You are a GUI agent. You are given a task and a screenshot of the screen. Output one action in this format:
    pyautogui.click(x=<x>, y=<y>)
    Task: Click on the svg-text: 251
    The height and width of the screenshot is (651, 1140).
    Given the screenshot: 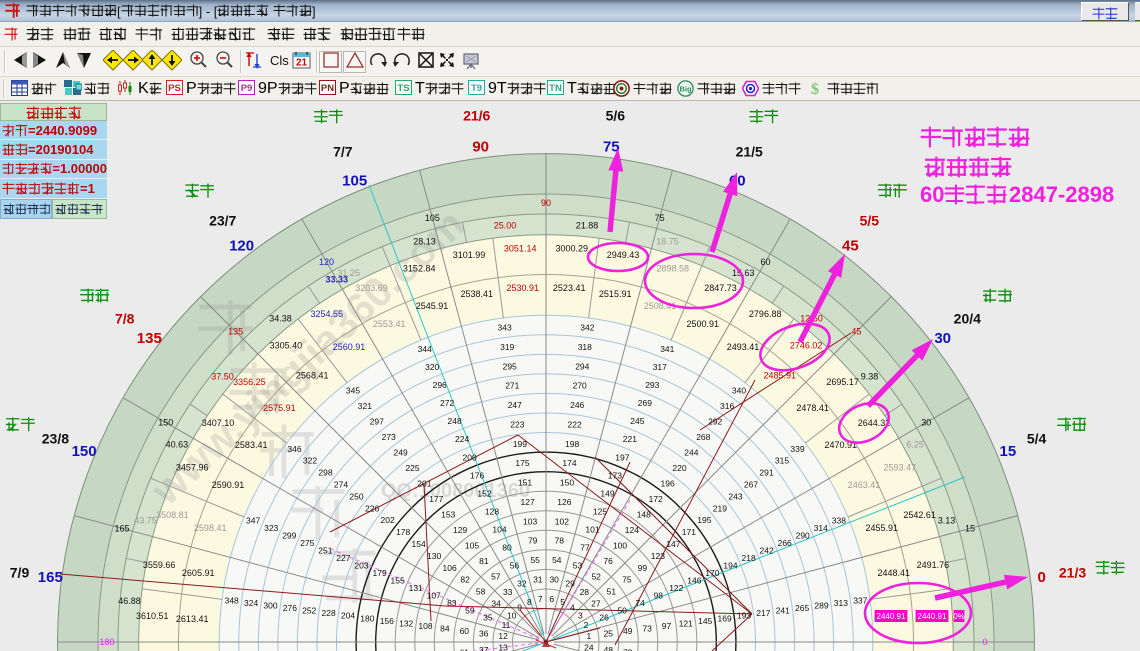 What is the action you would take?
    pyautogui.click(x=325, y=550)
    